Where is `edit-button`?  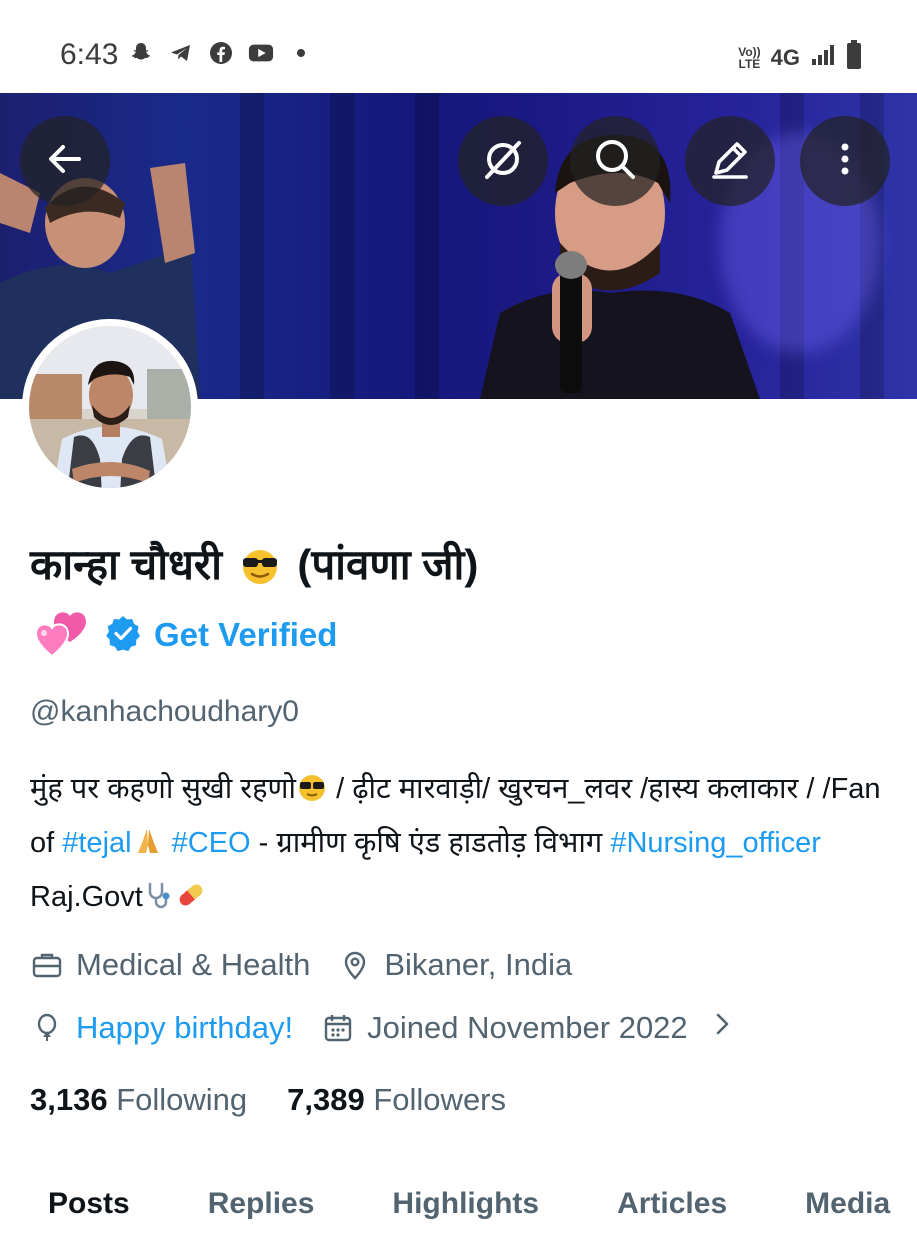
edit-button is located at coordinates (730, 161).